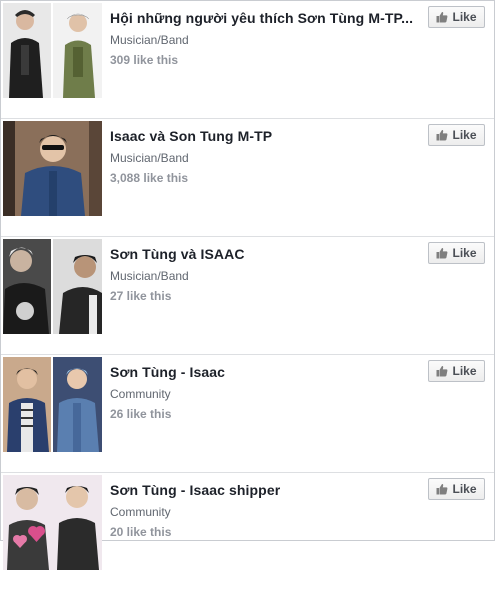 The height and width of the screenshot is (591, 495). What do you see at coordinates (141, 296) in the screenshot?
I see `page-like-count: 27 like this` at bounding box center [141, 296].